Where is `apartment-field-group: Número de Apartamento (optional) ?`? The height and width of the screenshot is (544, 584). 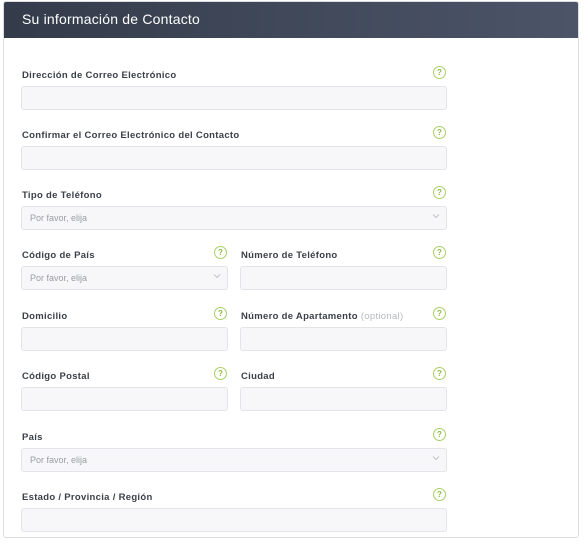
apartment-field-group: Número de Apartamento (optional) ? is located at coordinates (343, 330).